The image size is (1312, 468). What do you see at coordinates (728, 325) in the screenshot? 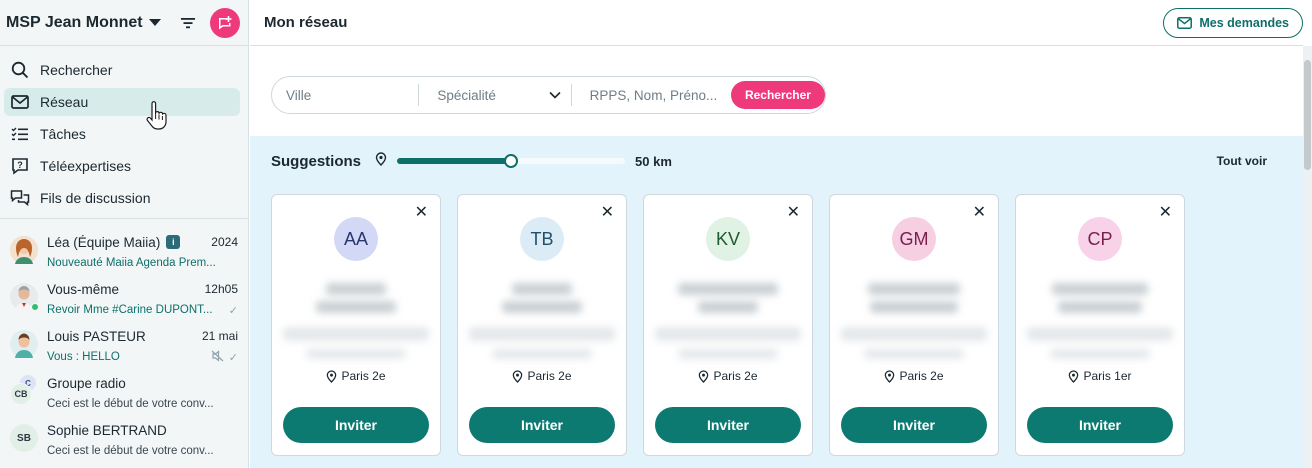
I see `suggestion-card: ✕ KV Paris 2e Inviter` at bounding box center [728, 325].